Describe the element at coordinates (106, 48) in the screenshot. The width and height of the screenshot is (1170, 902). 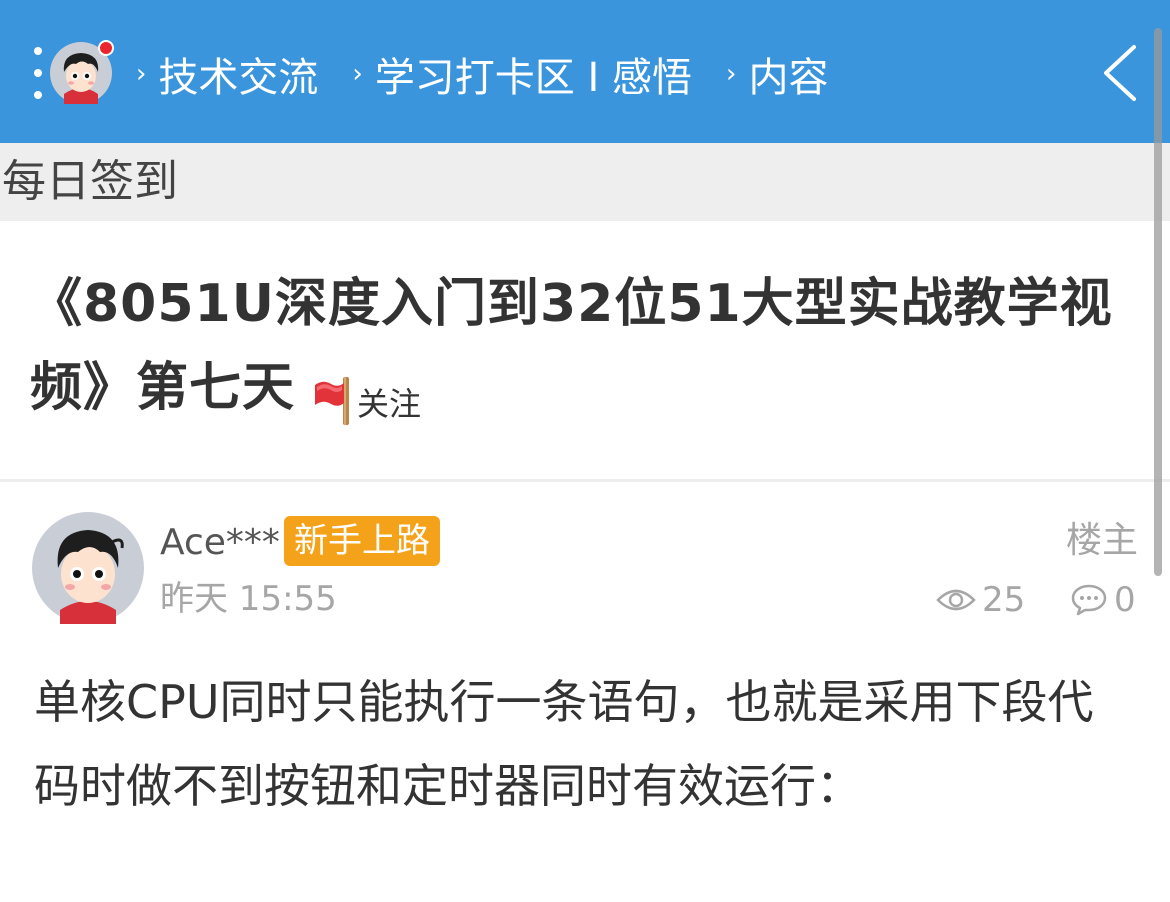
I see `notification-dot` at that location.